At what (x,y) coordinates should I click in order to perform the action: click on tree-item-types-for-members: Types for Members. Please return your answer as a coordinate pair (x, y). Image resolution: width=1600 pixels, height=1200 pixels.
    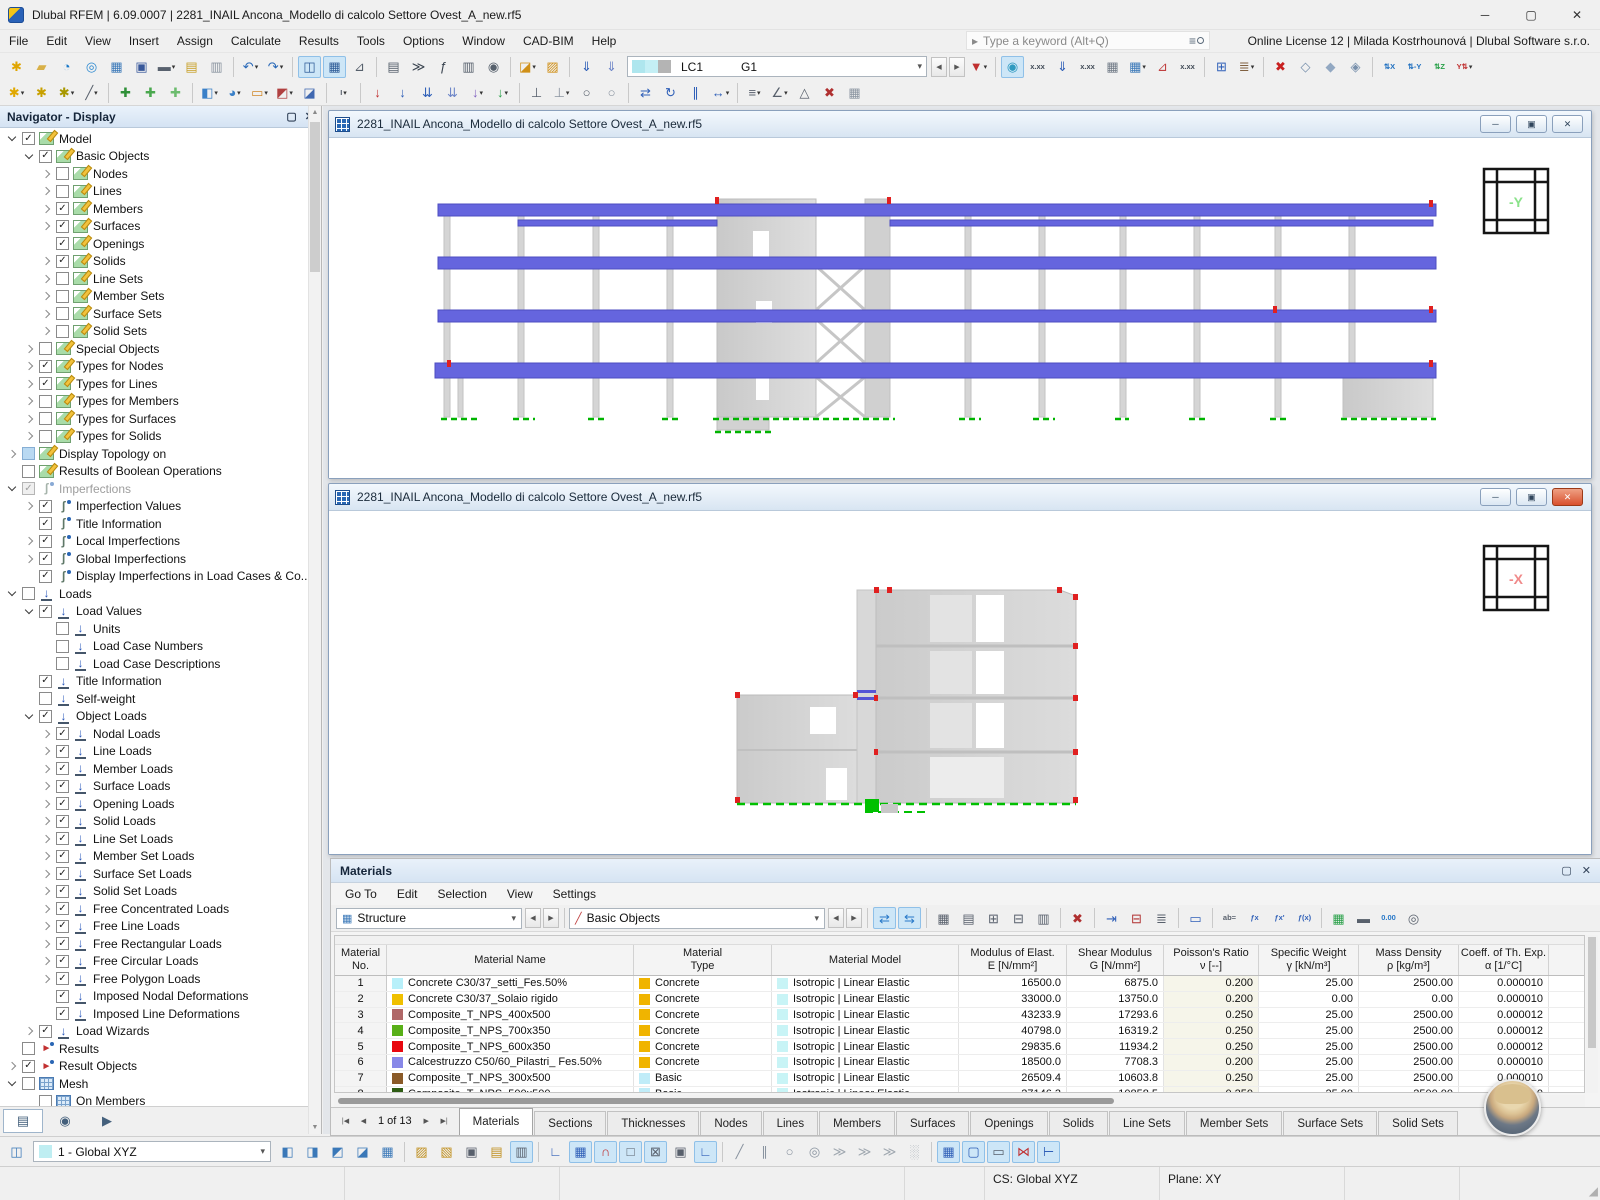
    Looking at the image, I should click on (154, 402).